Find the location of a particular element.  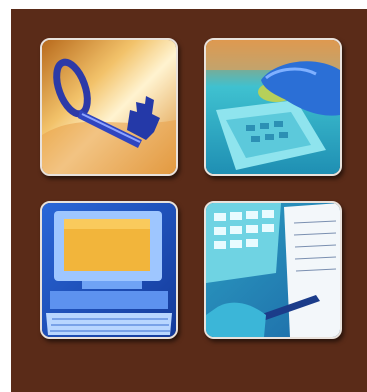

cash-register-hand-icon is located at coordinates (273, 107).